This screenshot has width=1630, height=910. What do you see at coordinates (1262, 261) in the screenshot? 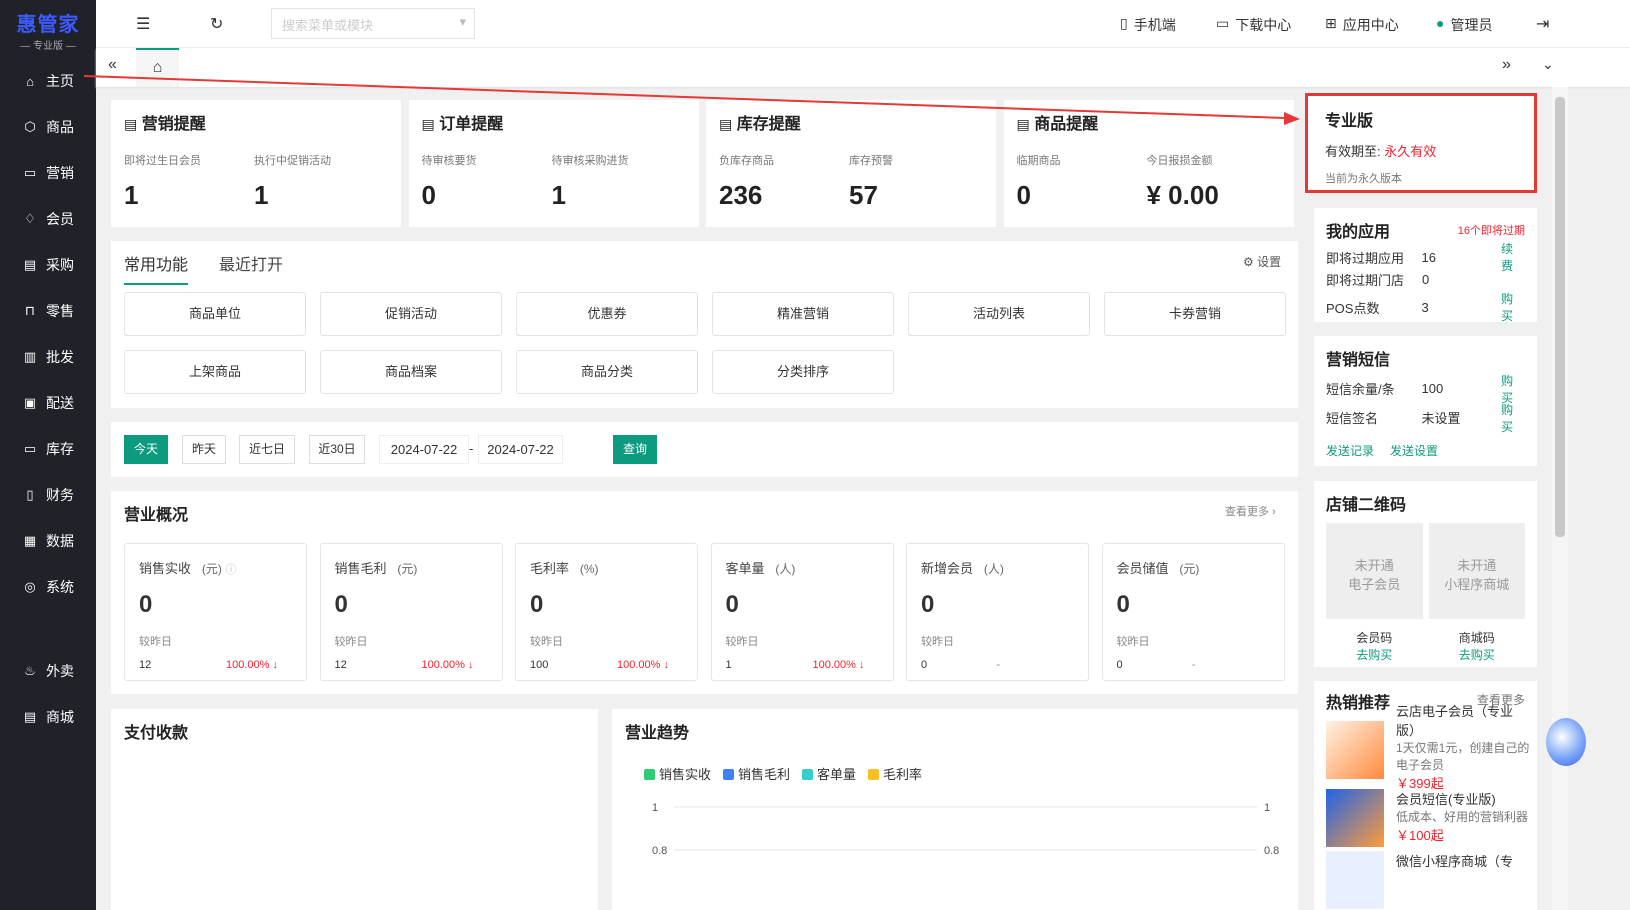
I see `settings-button: ⚙ 设置` at bounding box center [1262, 261].